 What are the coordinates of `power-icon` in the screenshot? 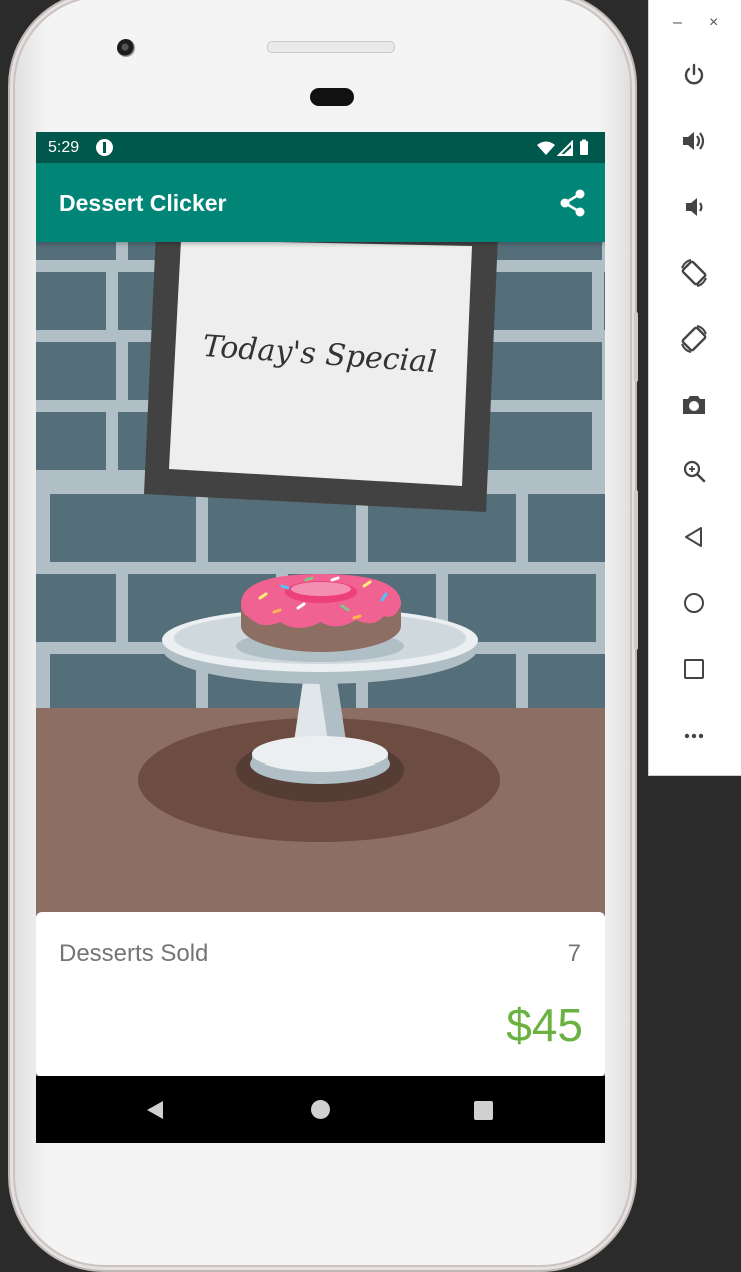 It's located at (694, 74).